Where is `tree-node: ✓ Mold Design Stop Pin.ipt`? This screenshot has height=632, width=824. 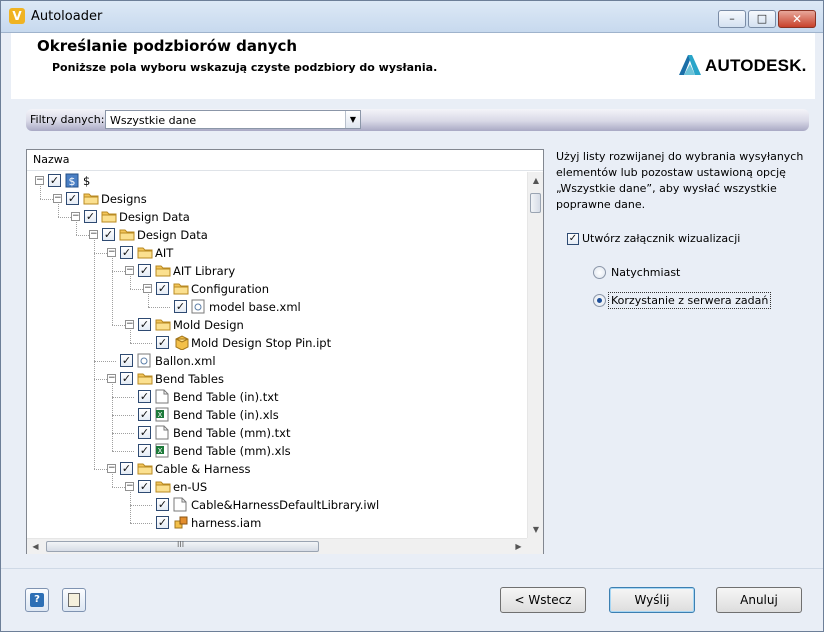 tree-node: ✓ Mold Design Stop Pin.ipt is located at coordinates (267, 343).